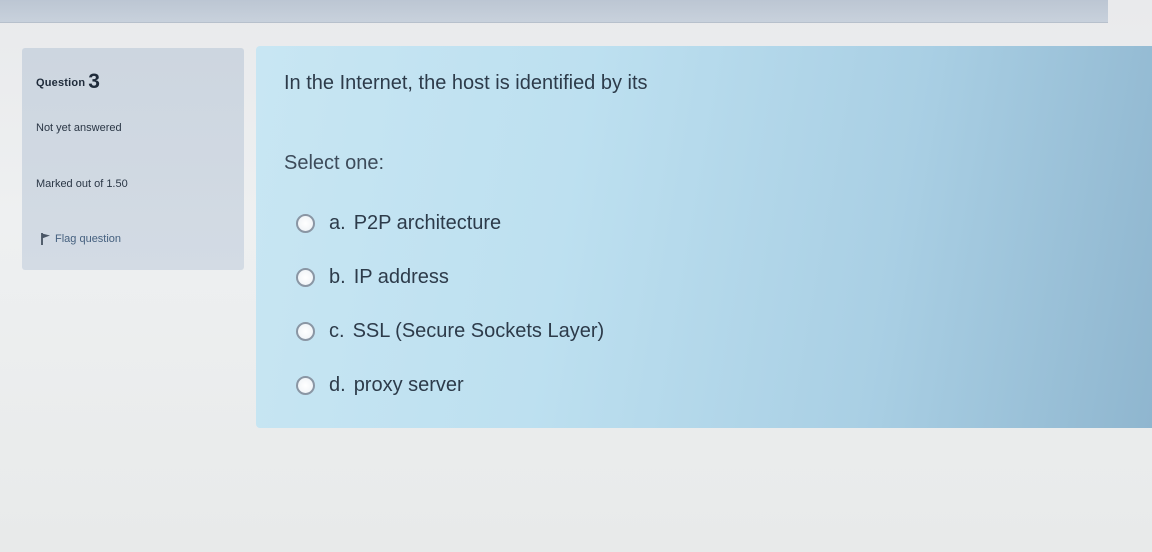 This screenshot has width=1152, height=552. What do you see at coordinates (337, 330) in the screenshot?
I see `option-letter: c.` at bounding box center [337, 330].